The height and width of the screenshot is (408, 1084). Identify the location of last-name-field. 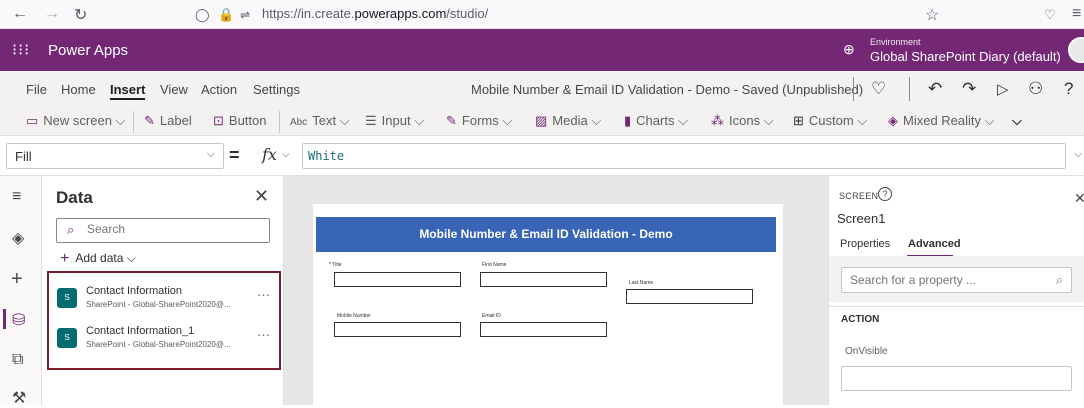
(689, 296).